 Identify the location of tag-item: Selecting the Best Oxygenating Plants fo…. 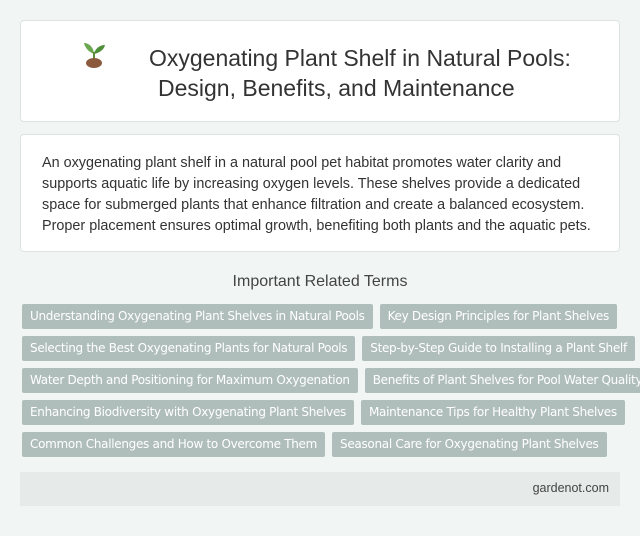
(189, 348).